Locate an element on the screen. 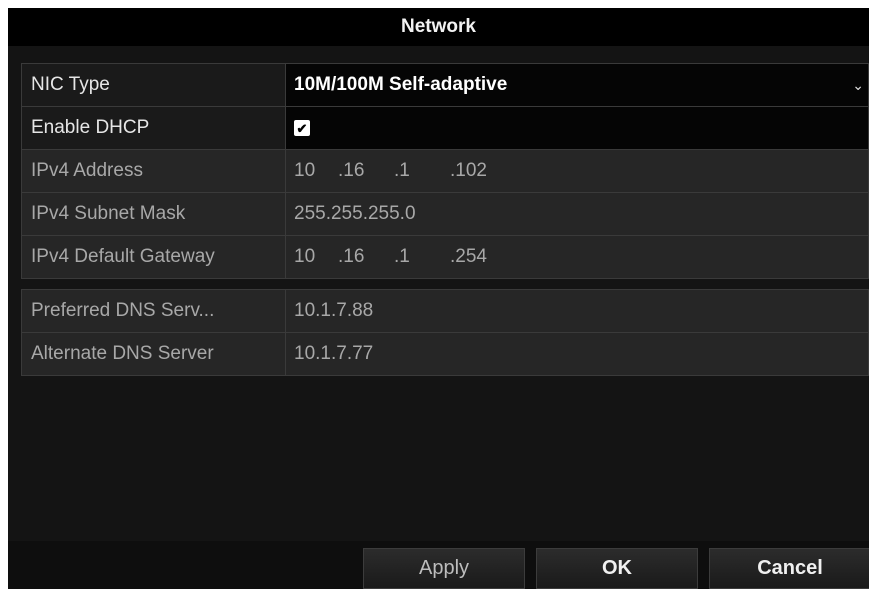  nic-type-row: NIC Type 10M/100M Self-adaptive ⌄ is located at coordinates (445, 85).